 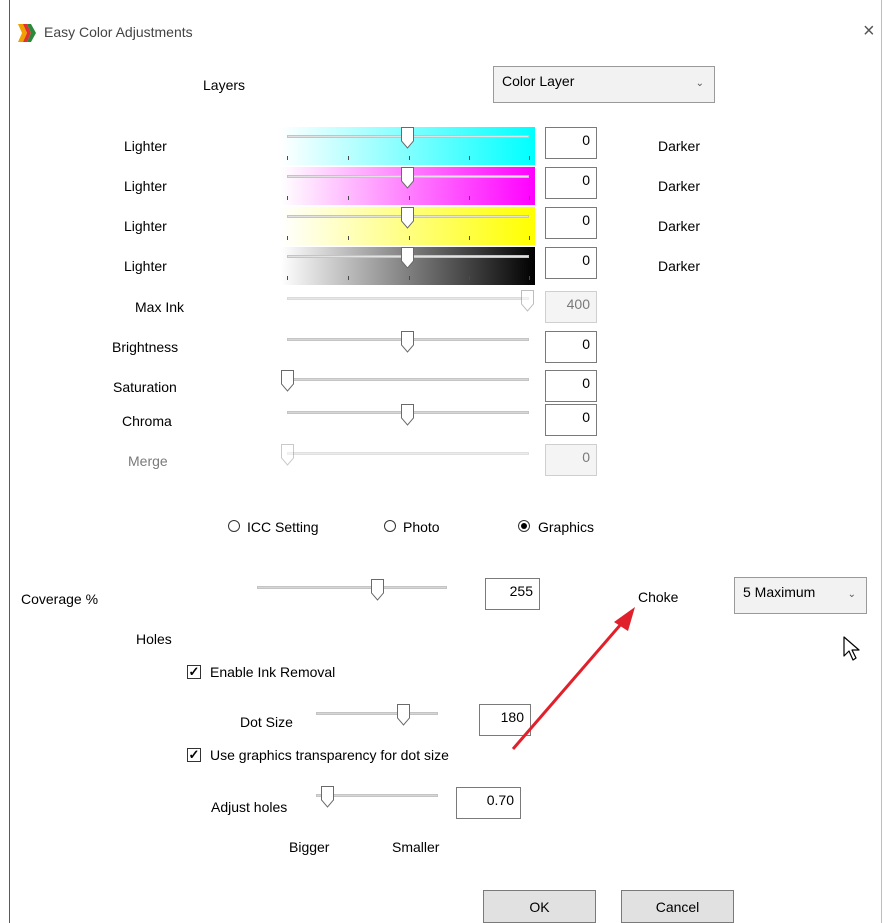 I want to click on cancel-button: Cancel, so click(x=677, y=906).